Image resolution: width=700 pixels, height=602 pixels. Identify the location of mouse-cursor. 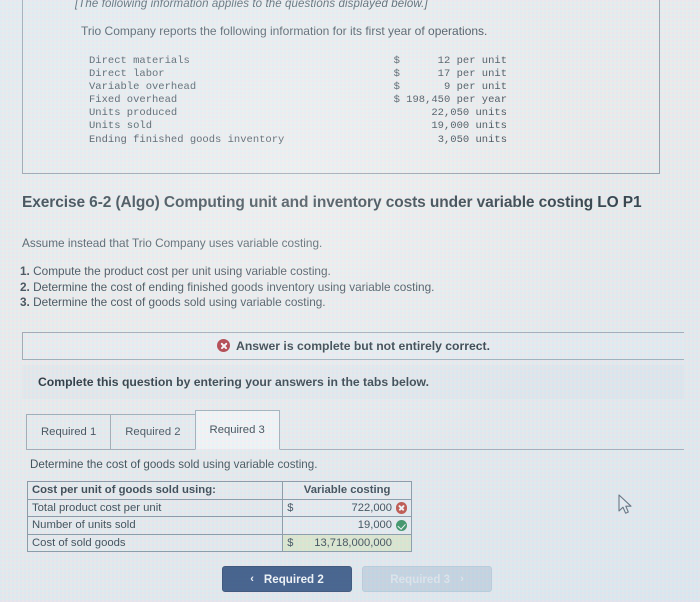
(626, 507).